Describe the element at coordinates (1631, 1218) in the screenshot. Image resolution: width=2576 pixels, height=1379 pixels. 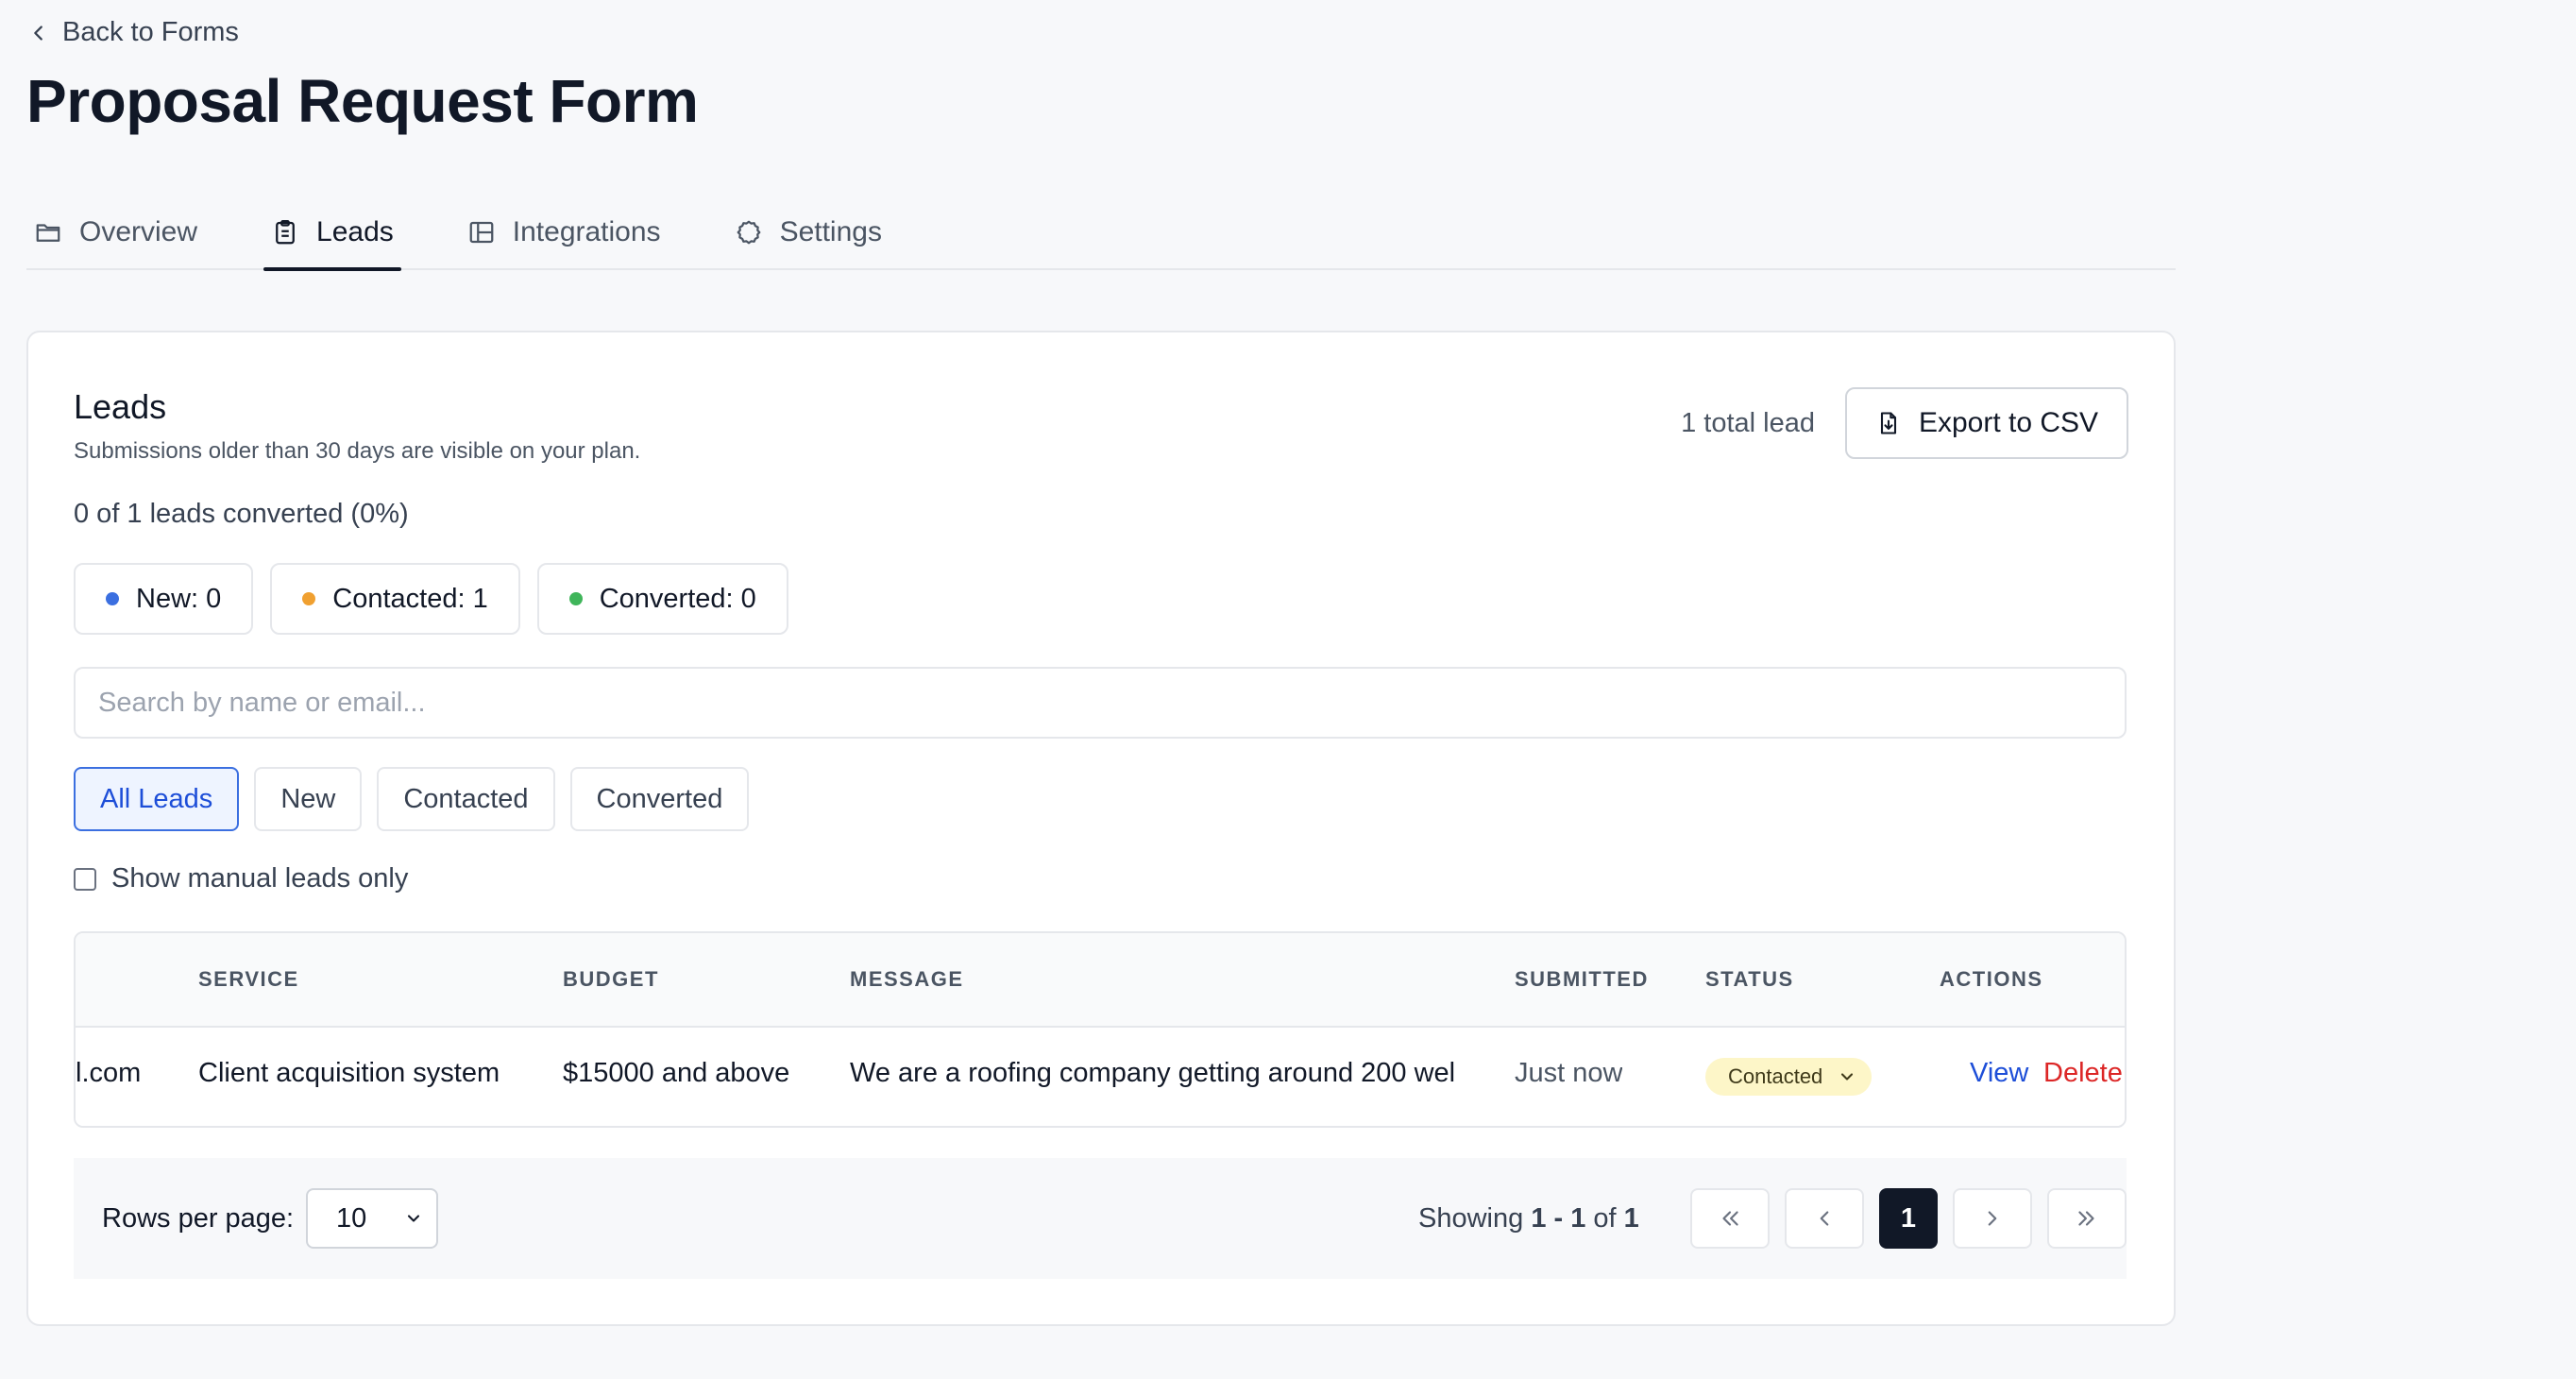
I see `showing-total: 1` at that location.